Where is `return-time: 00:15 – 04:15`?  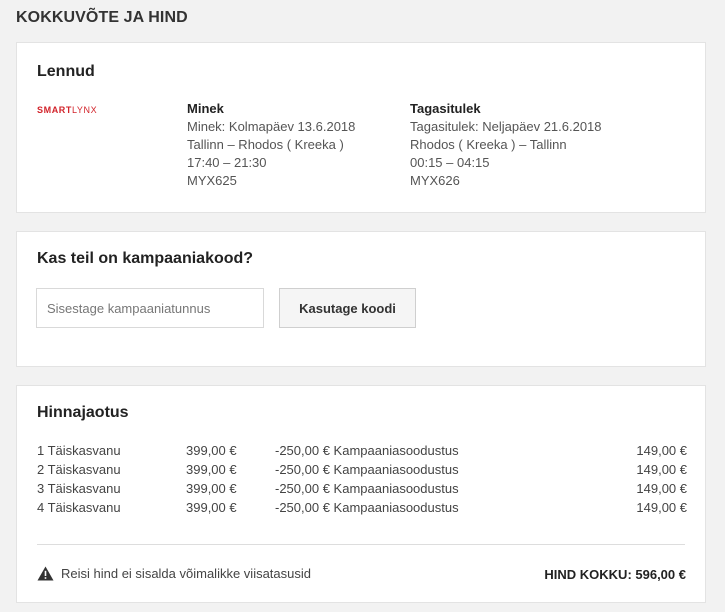 return-time: 00:15 – 04:15 is located at coordinates (450, 162).